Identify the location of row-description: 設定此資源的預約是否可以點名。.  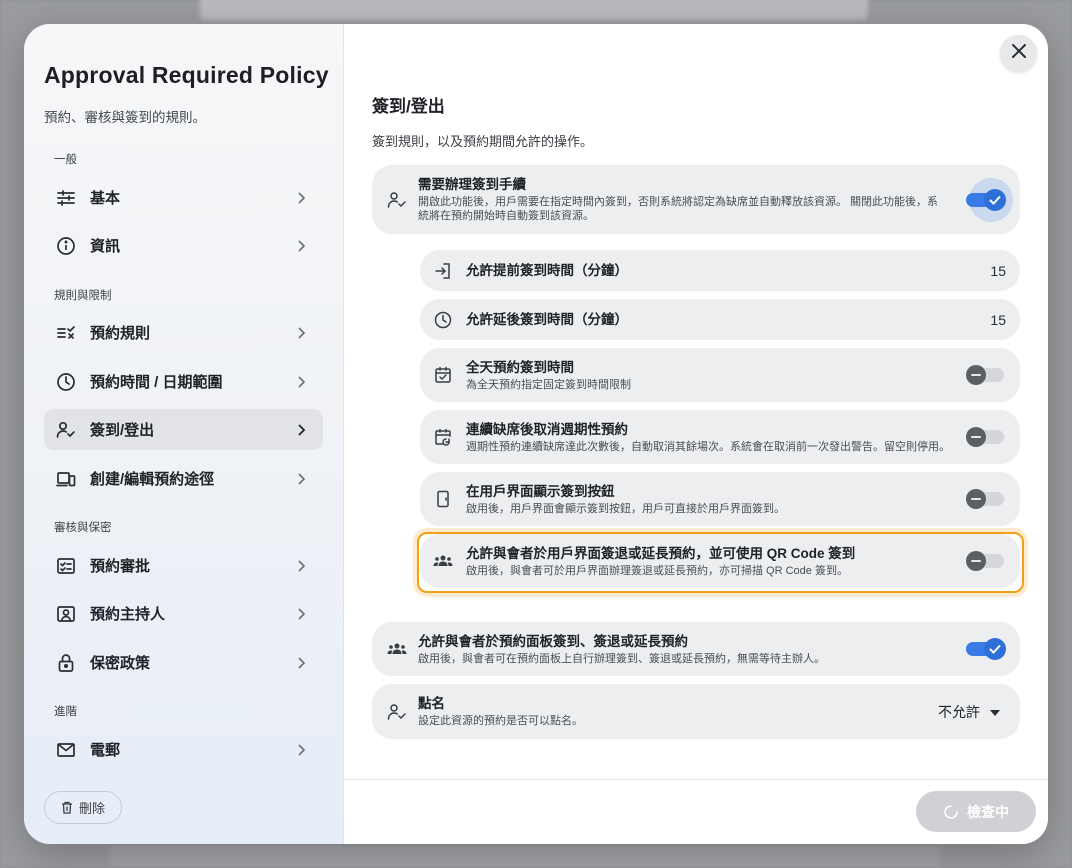
(500, 721).